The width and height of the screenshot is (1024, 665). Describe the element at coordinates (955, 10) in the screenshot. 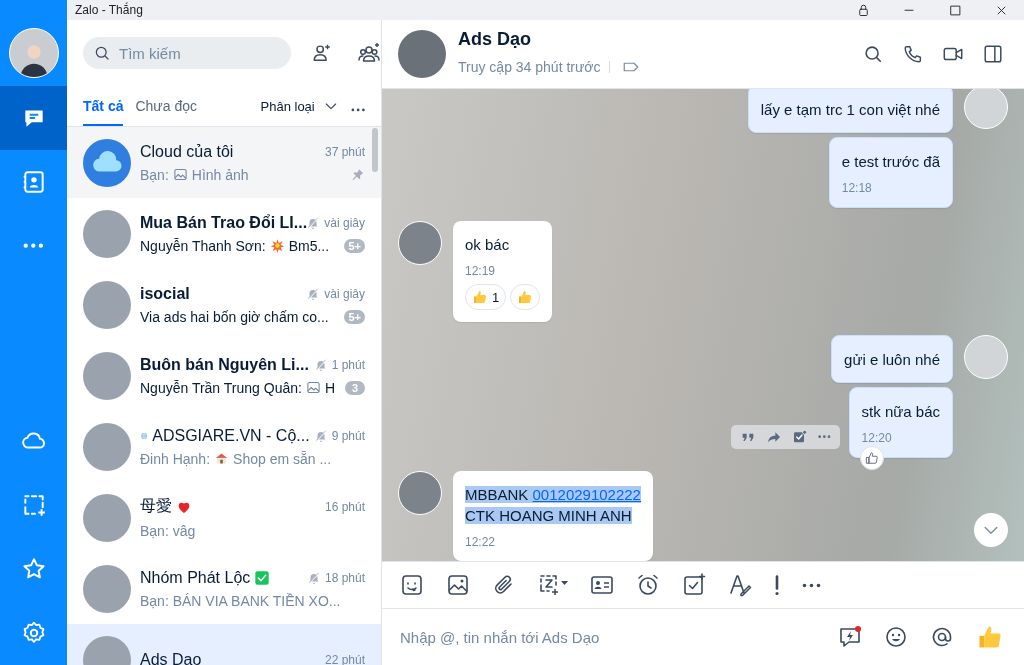

I see `maximize-icon` at that location.